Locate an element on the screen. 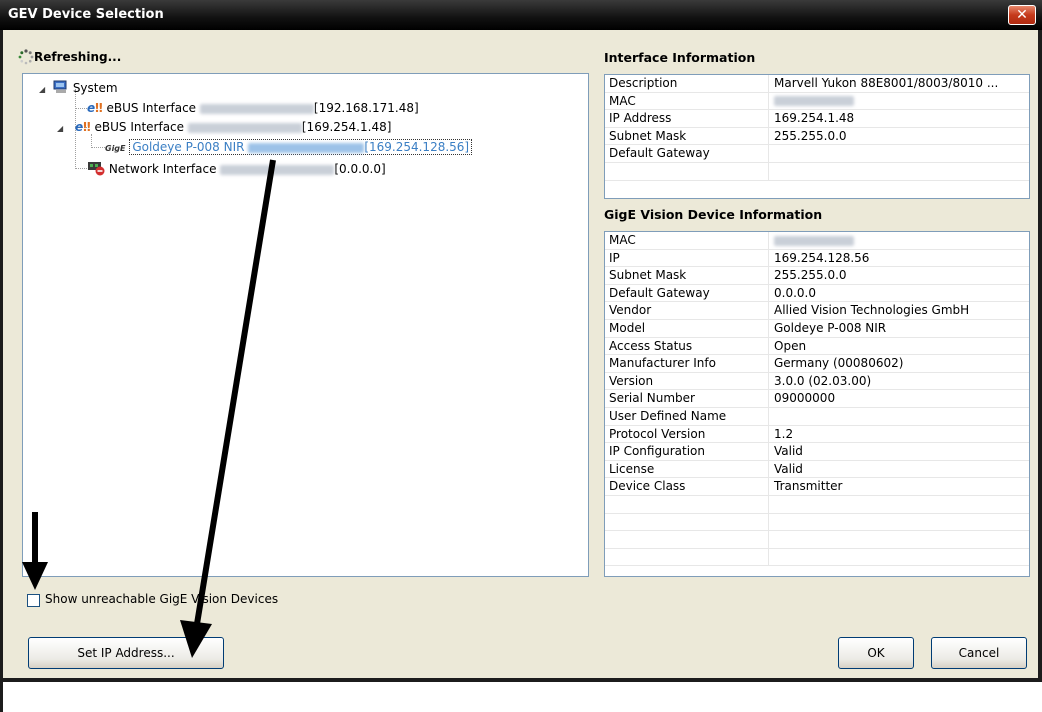  property-value: Goldeye P-008 NIR is located at coordinates (830, 327).